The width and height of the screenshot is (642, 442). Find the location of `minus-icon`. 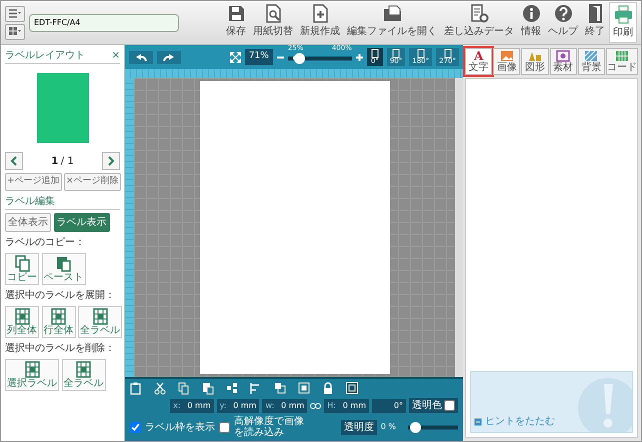

minus-icon is located at coordinates (280, 57).